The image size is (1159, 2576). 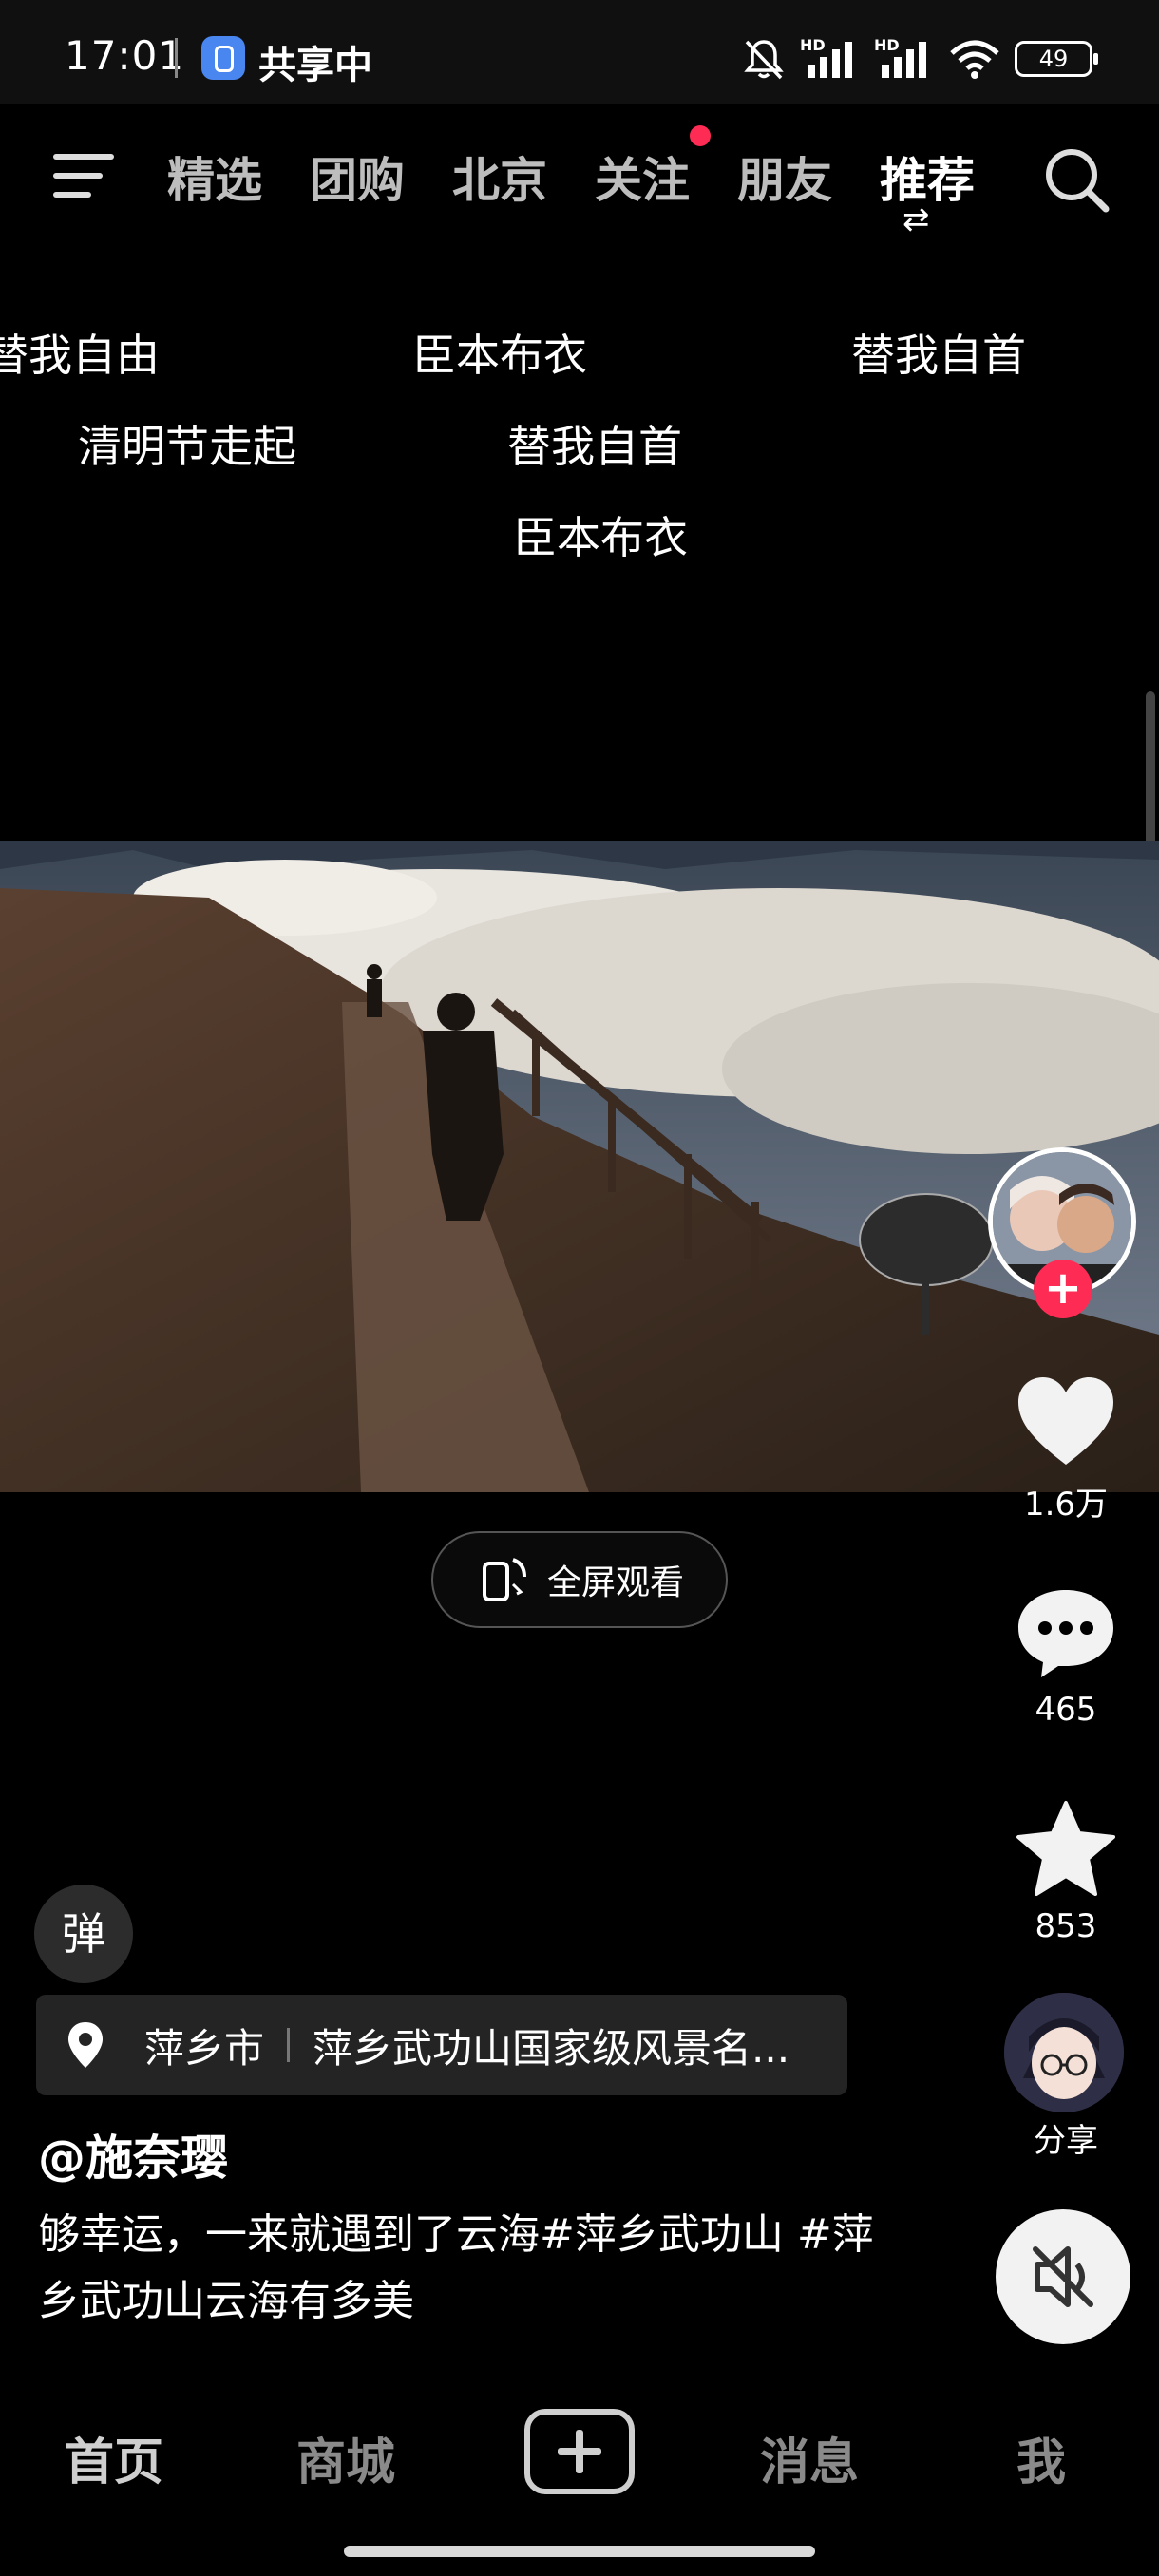 What do you see at coordinates (1056, 59) in the screenshot?
I see `battery-icon: 49` at bounding box center [1056, 59].